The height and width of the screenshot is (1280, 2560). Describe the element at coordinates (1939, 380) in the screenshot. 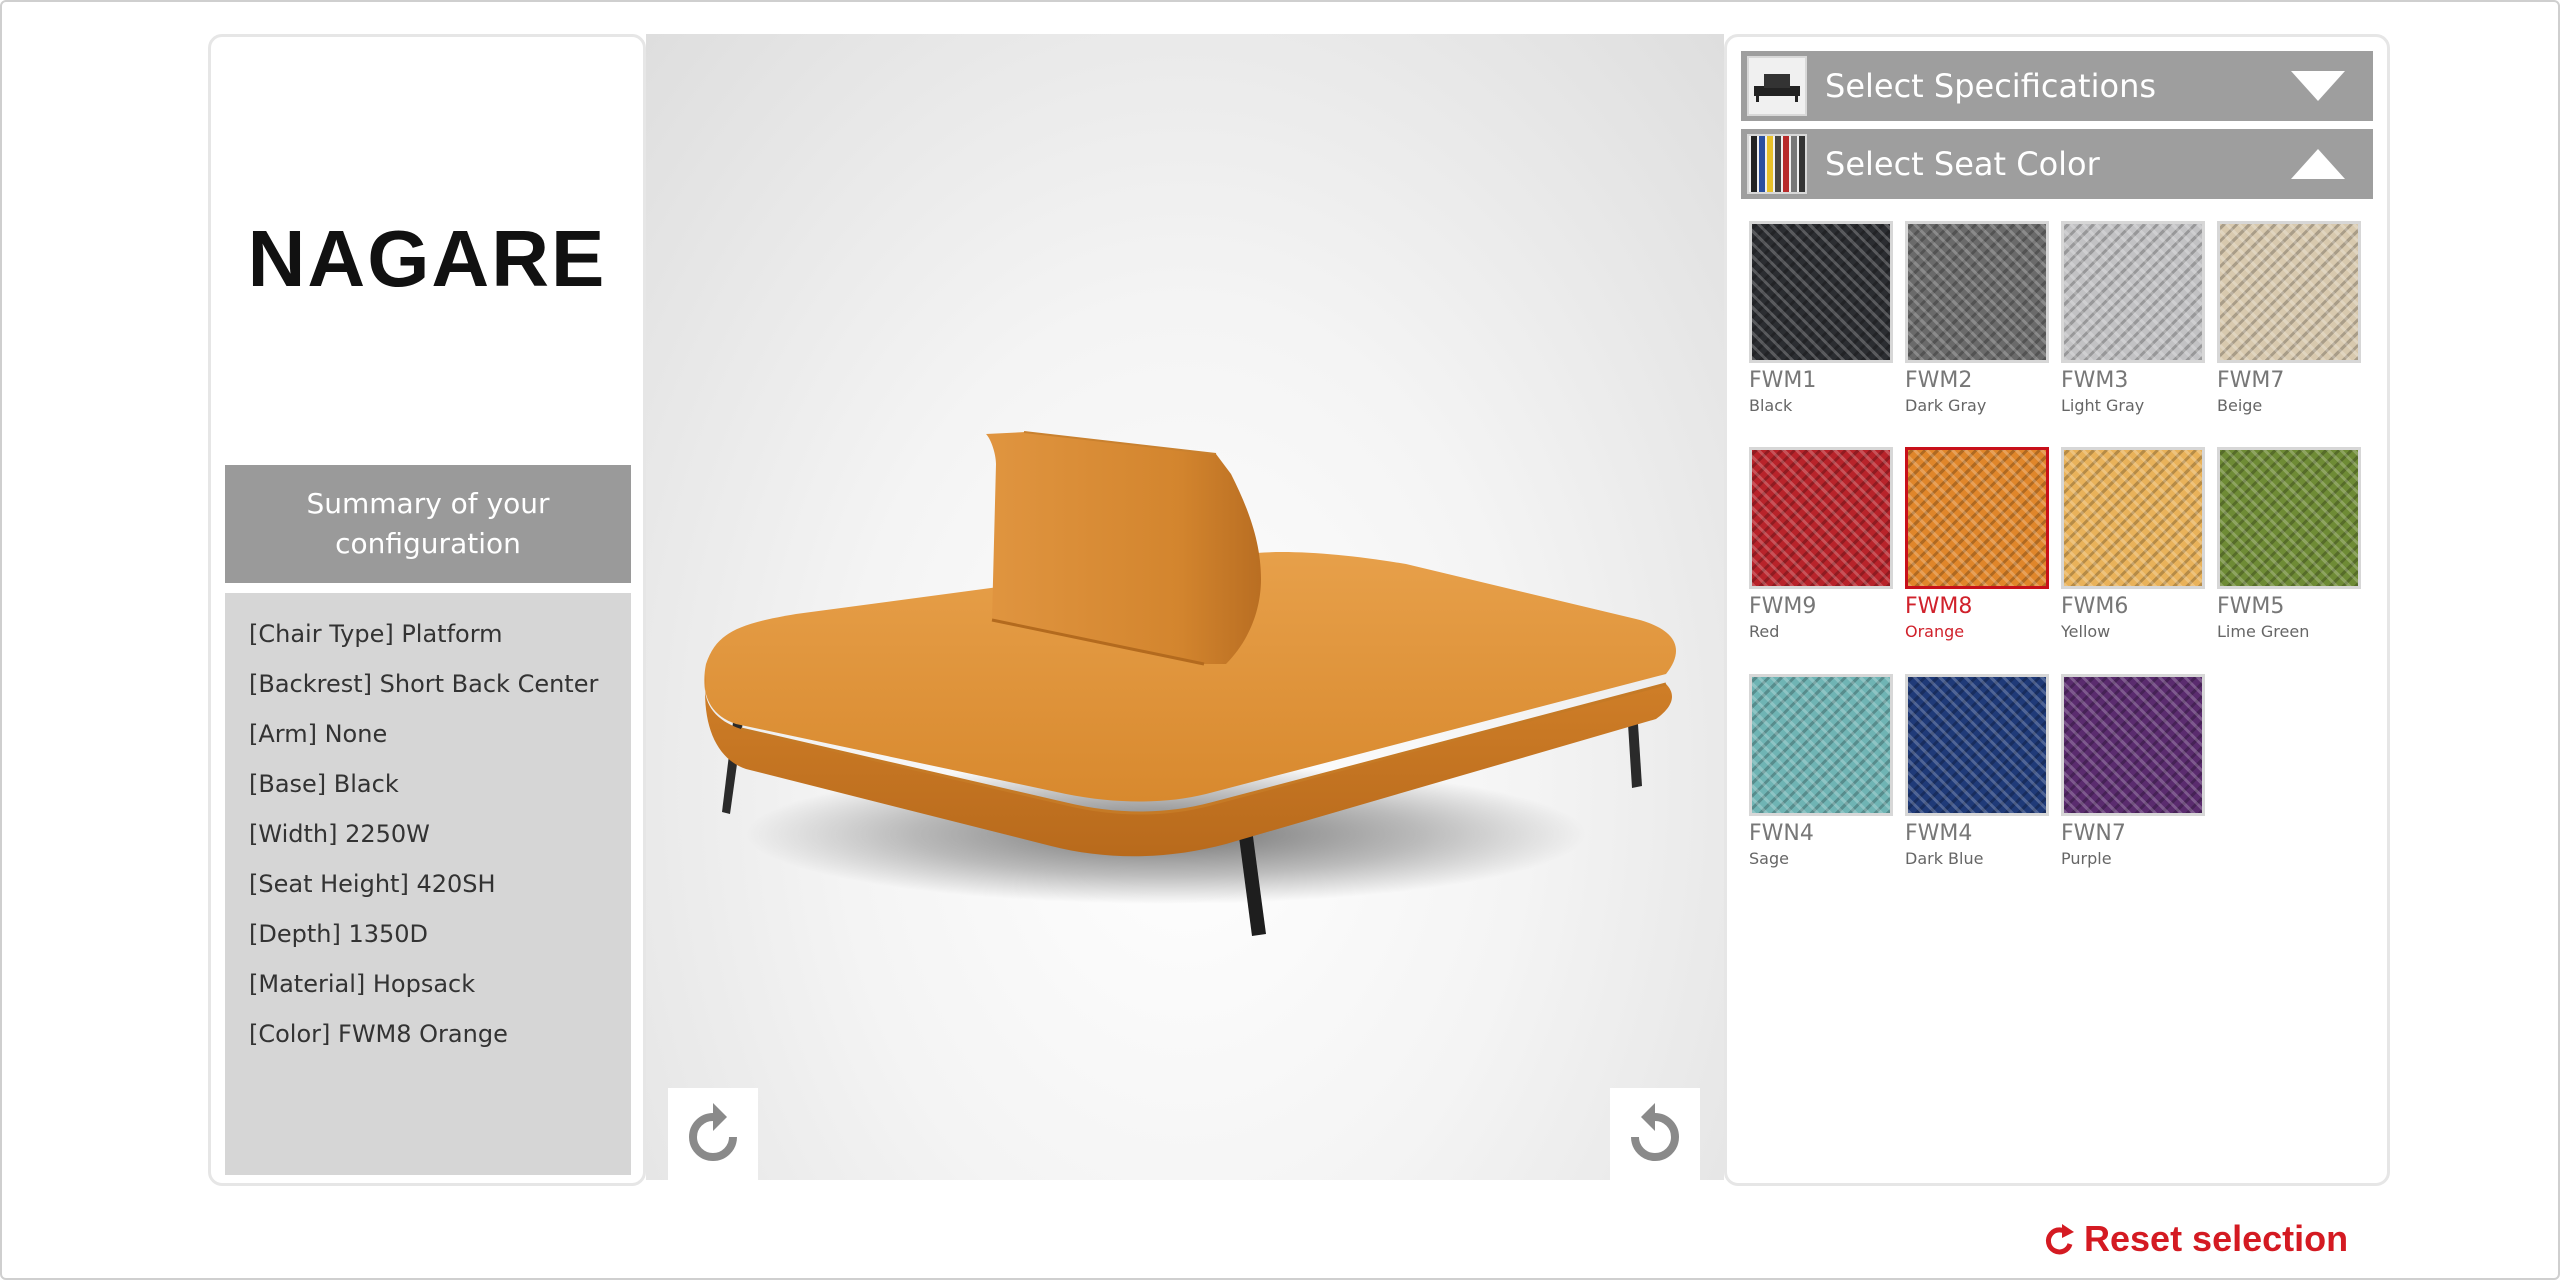

I see `swatch-code: FWM2` at that location.